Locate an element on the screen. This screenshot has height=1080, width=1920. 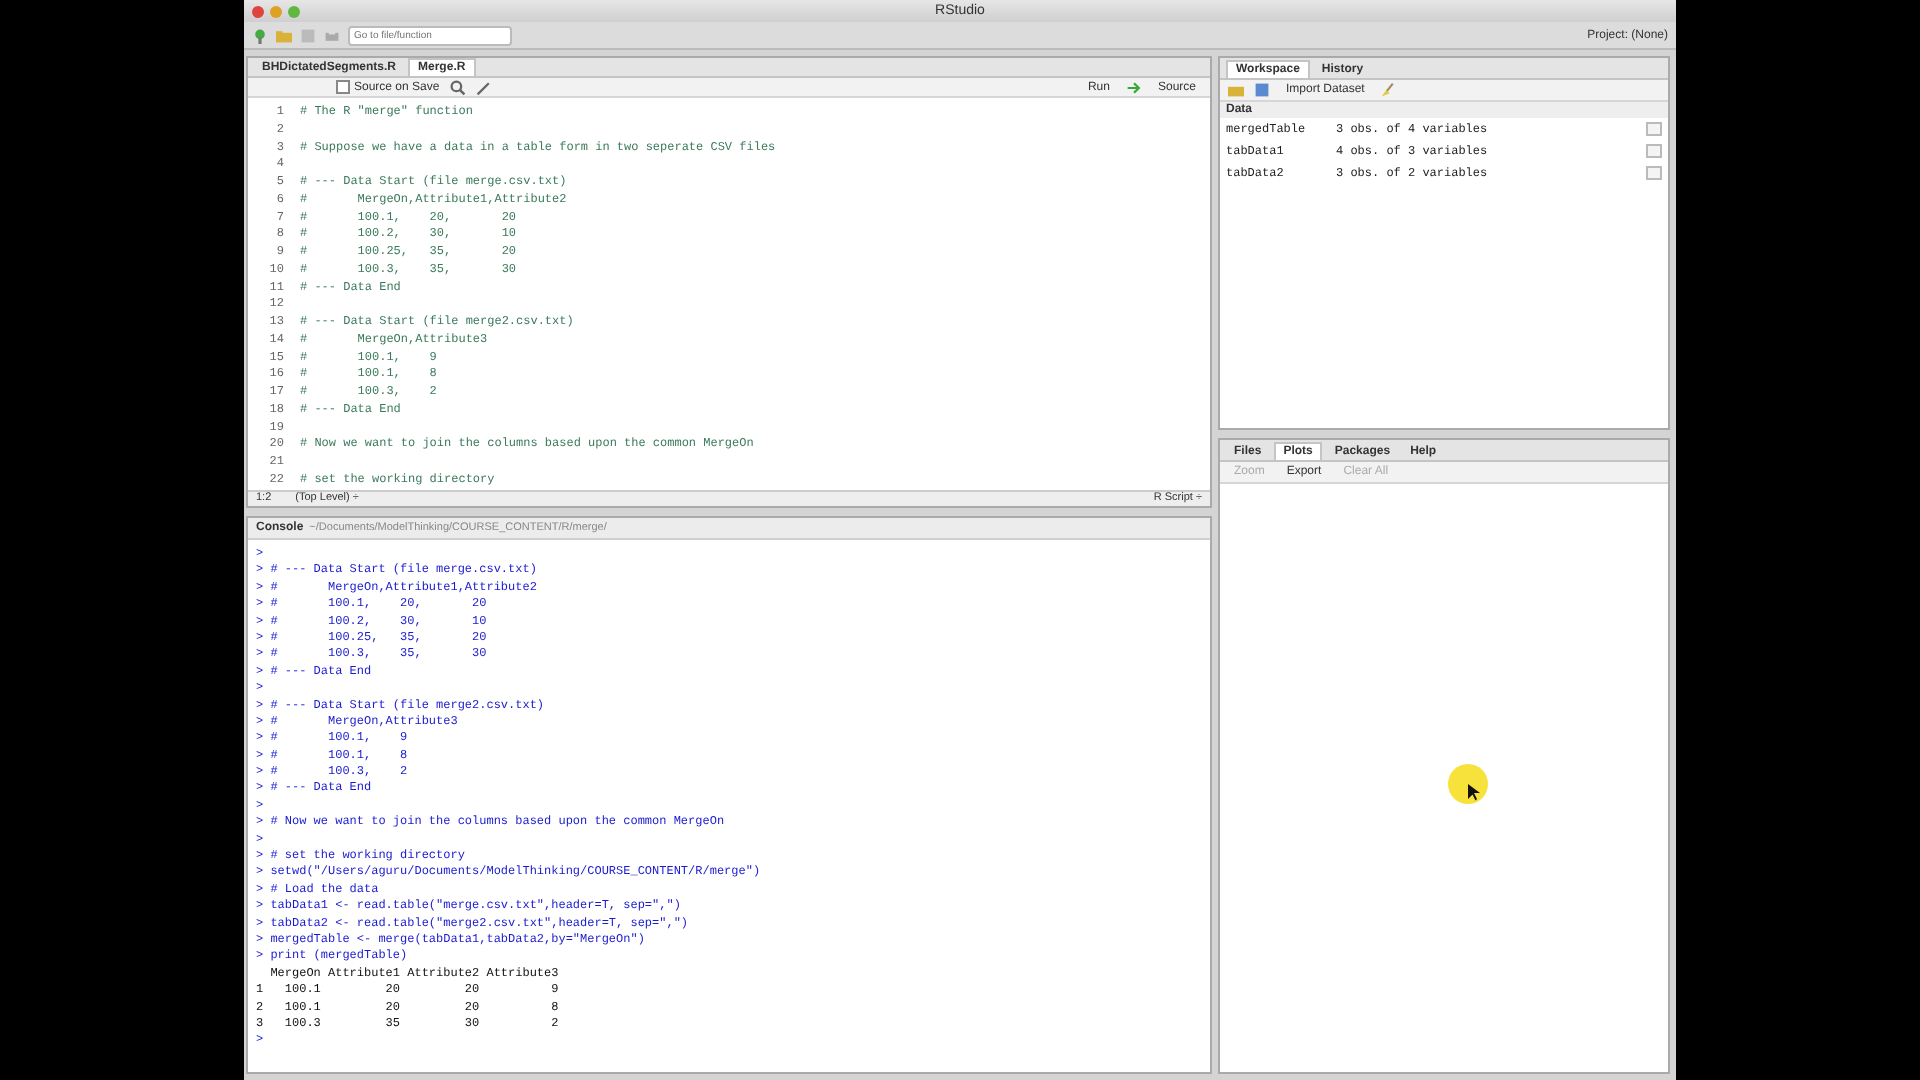
cursor-highlight is located at coordinates (1468, 784).